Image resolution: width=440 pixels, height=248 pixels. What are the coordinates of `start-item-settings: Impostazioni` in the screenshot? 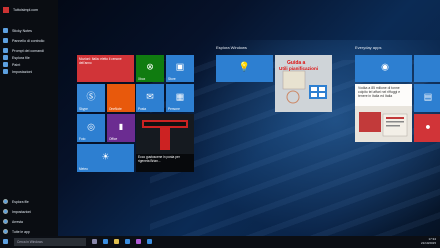 It's located at (17, 71).